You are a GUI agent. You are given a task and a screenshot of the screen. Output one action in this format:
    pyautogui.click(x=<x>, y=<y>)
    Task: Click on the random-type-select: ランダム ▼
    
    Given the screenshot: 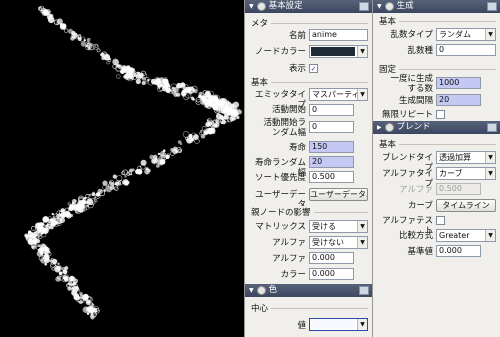 What is the action you would take?
    pyautogui.click(x=466, y=34)
    